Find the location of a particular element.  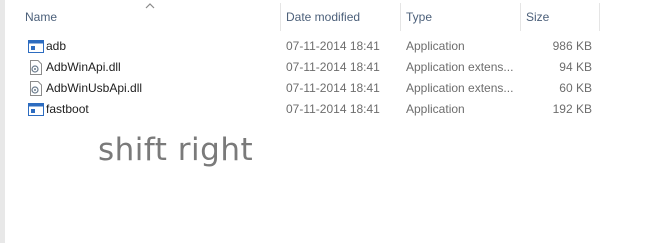

file-size: 94 KB is located at coordinates (575, 67).